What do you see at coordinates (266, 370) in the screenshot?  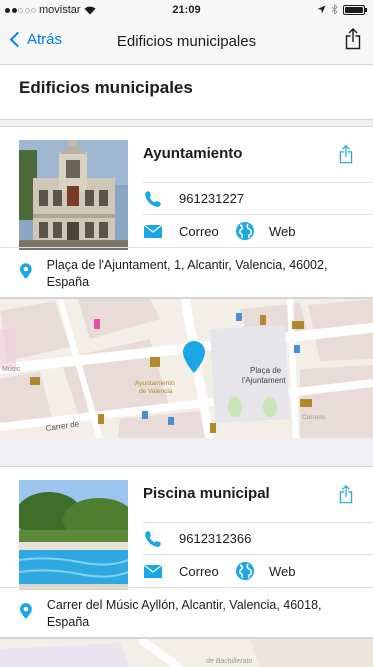 I see `map-label-plaza: Plaça de` at bounding box center [266, 370].